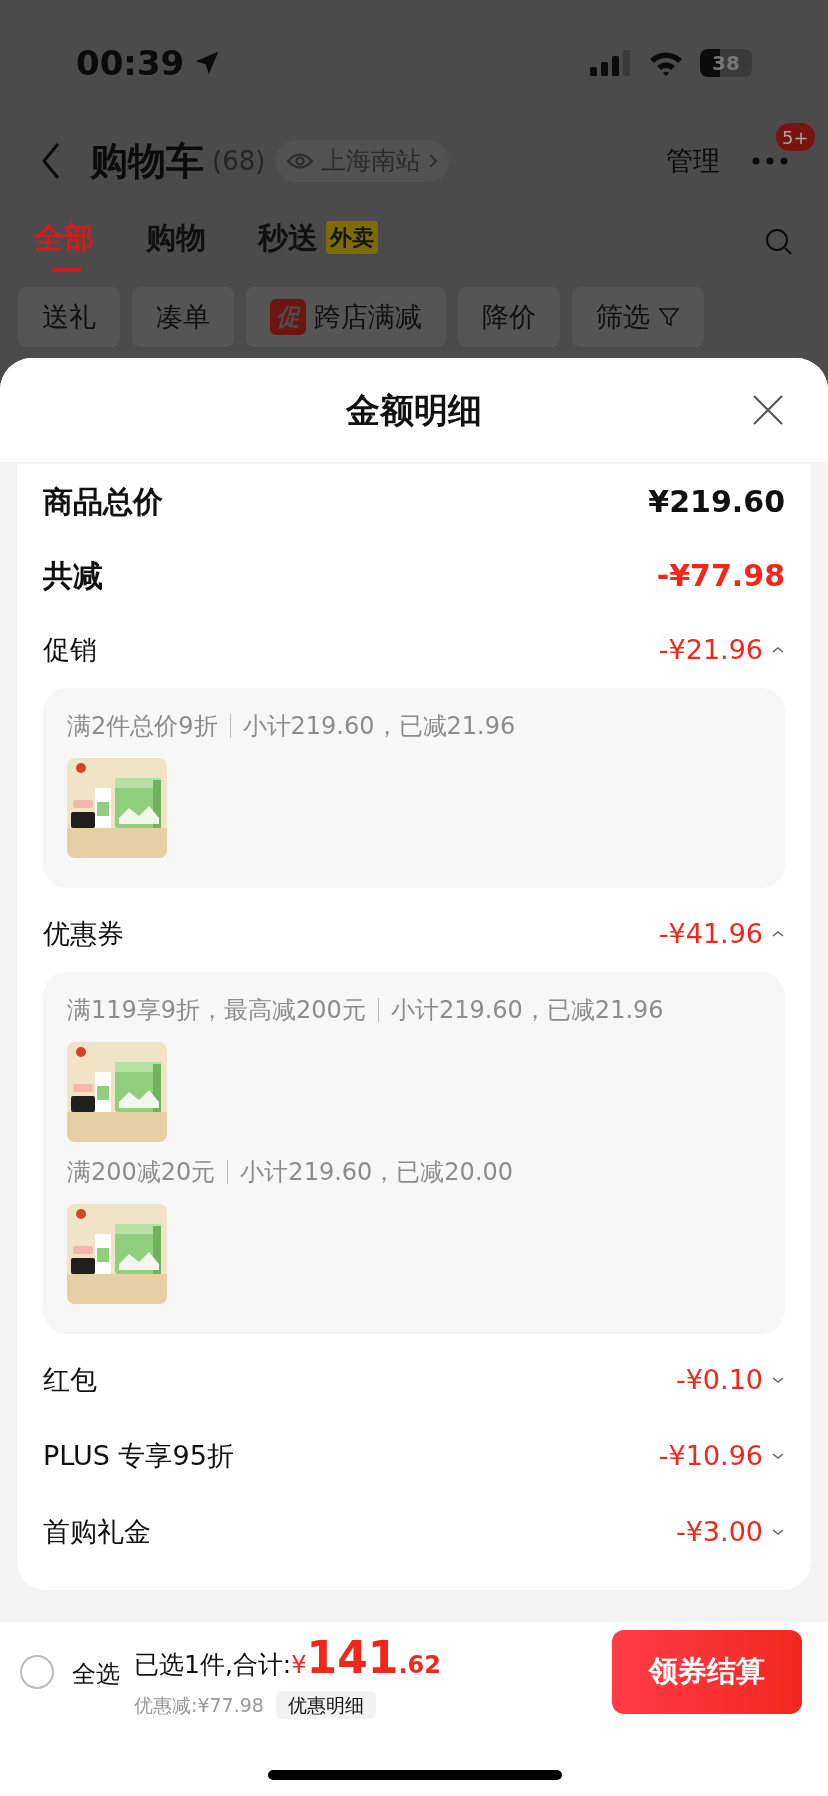 The width and height of the screenshot is (828, 1796). What do you see at coordinates (433, 161) in the screenshot?
I see `chevron-right-icon` at bounding box center [433, 161].